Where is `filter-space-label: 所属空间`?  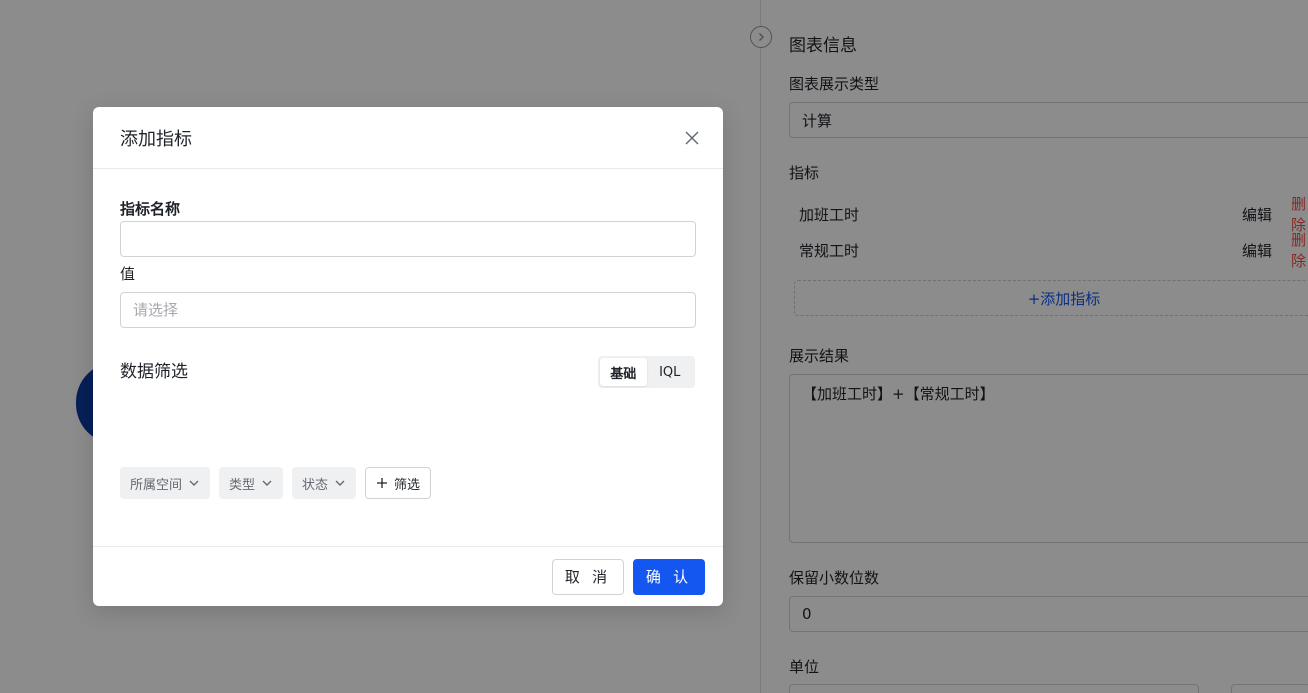 filter-space-label: 所属空间 is located at coordinates (156, 485).